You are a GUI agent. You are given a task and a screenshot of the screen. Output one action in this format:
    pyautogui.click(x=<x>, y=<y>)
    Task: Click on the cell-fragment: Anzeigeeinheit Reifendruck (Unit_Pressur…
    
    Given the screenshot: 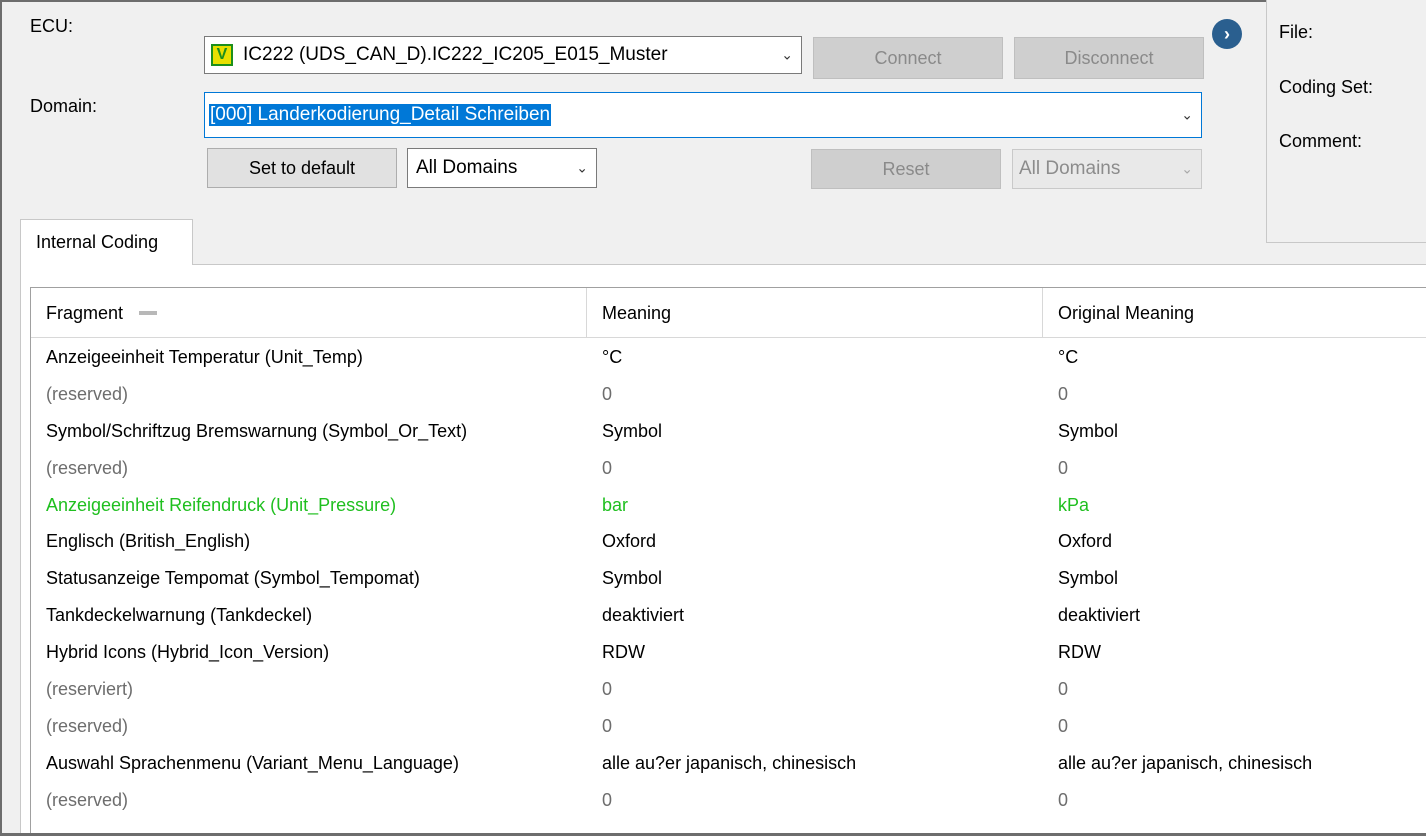 What is the action you would take?
    pyautogui.click(x=221, y=504)
    